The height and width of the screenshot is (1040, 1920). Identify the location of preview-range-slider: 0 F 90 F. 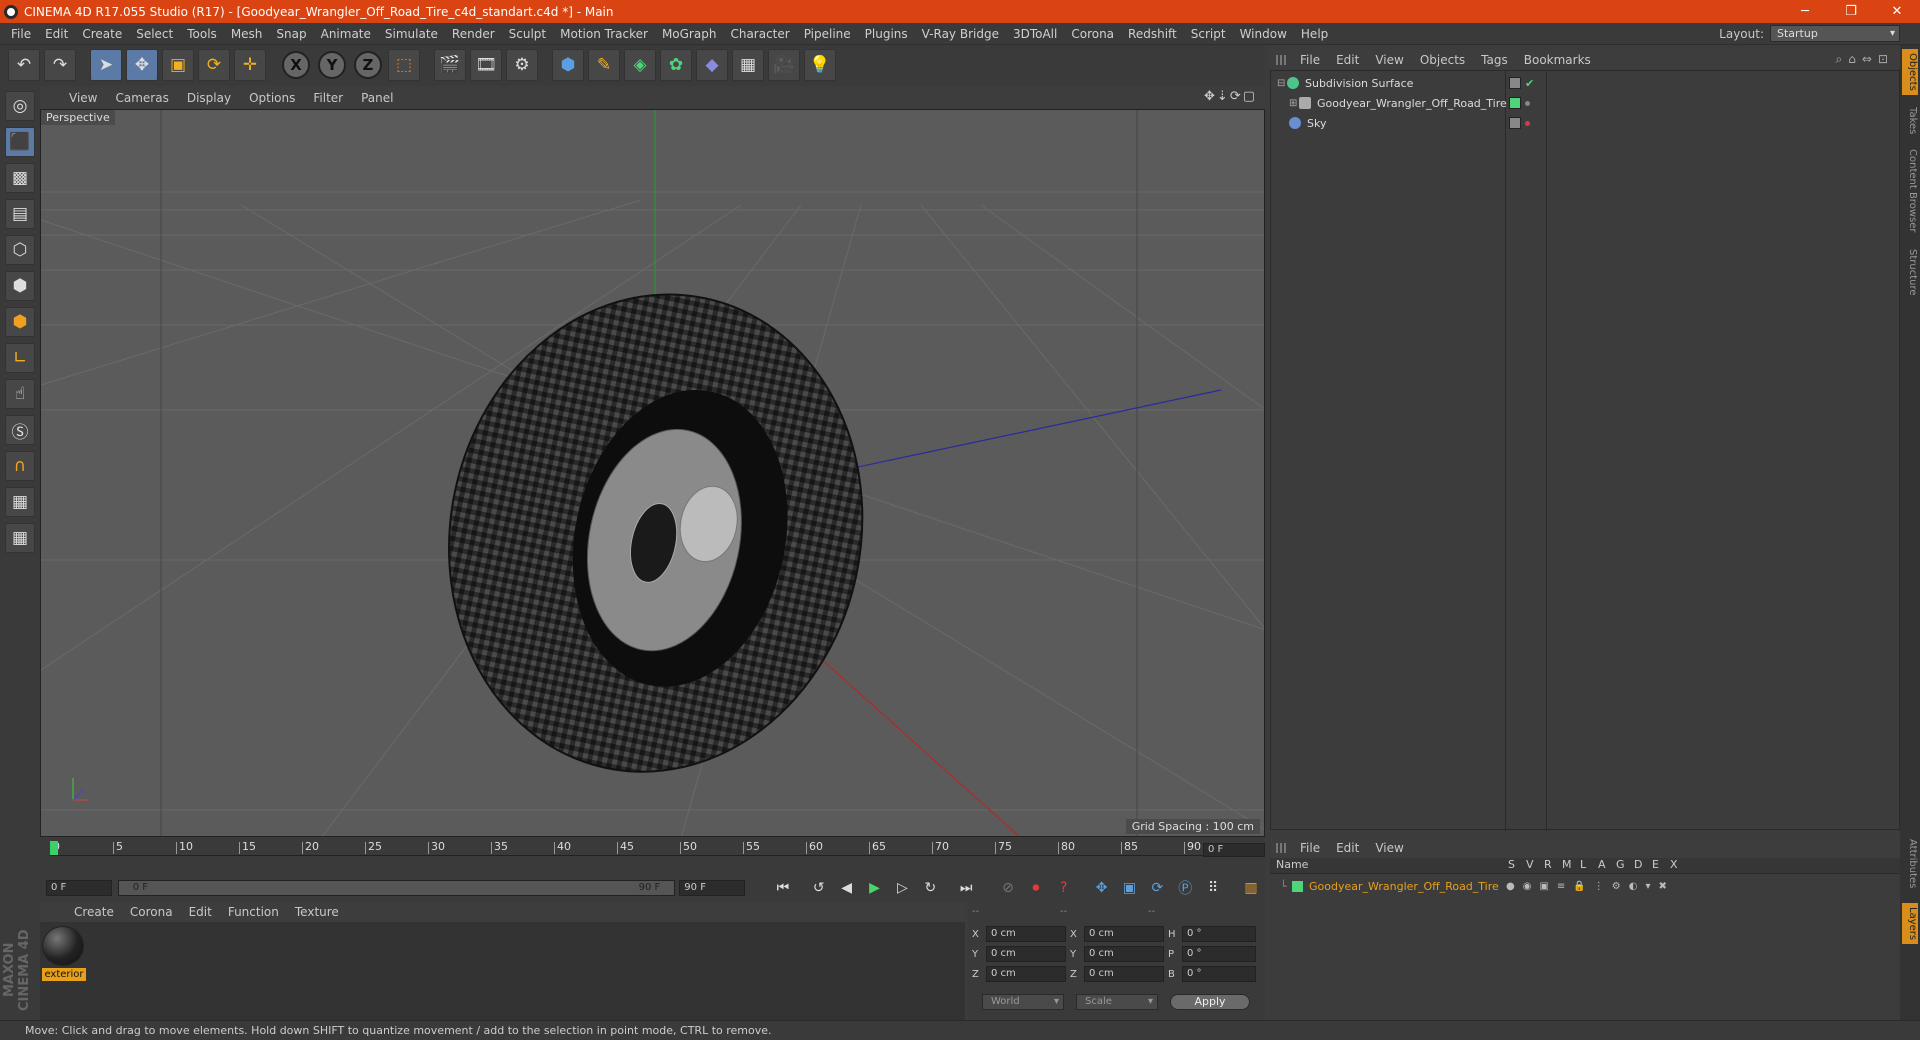
(396, 888).